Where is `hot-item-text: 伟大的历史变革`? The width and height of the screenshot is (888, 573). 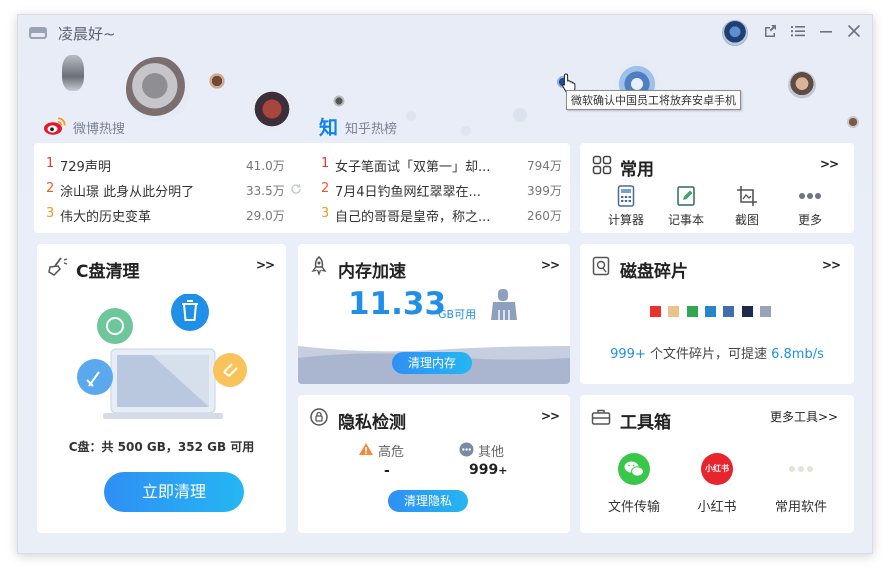 hot-item-text: 伟大的历史变革 is located at coordinates (106, 217).